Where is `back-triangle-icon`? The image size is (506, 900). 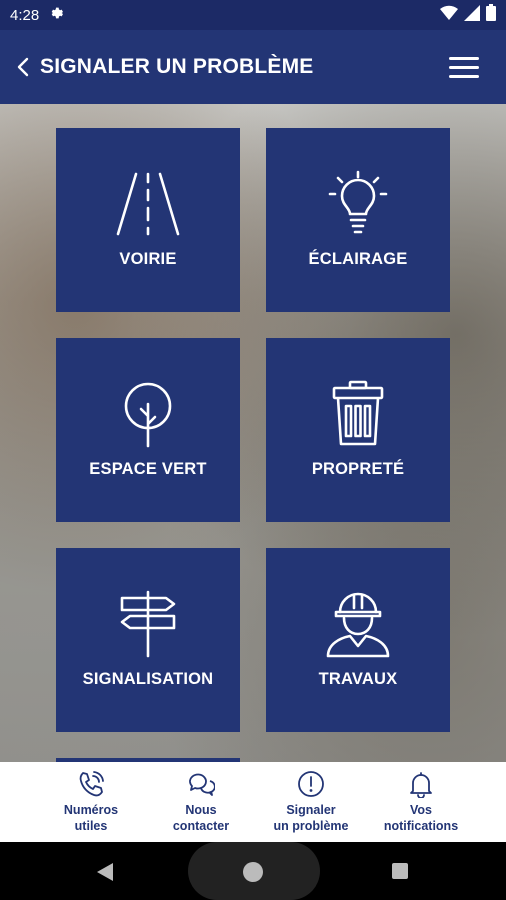
back-triangle-icon is located at coordinates (105, 872).